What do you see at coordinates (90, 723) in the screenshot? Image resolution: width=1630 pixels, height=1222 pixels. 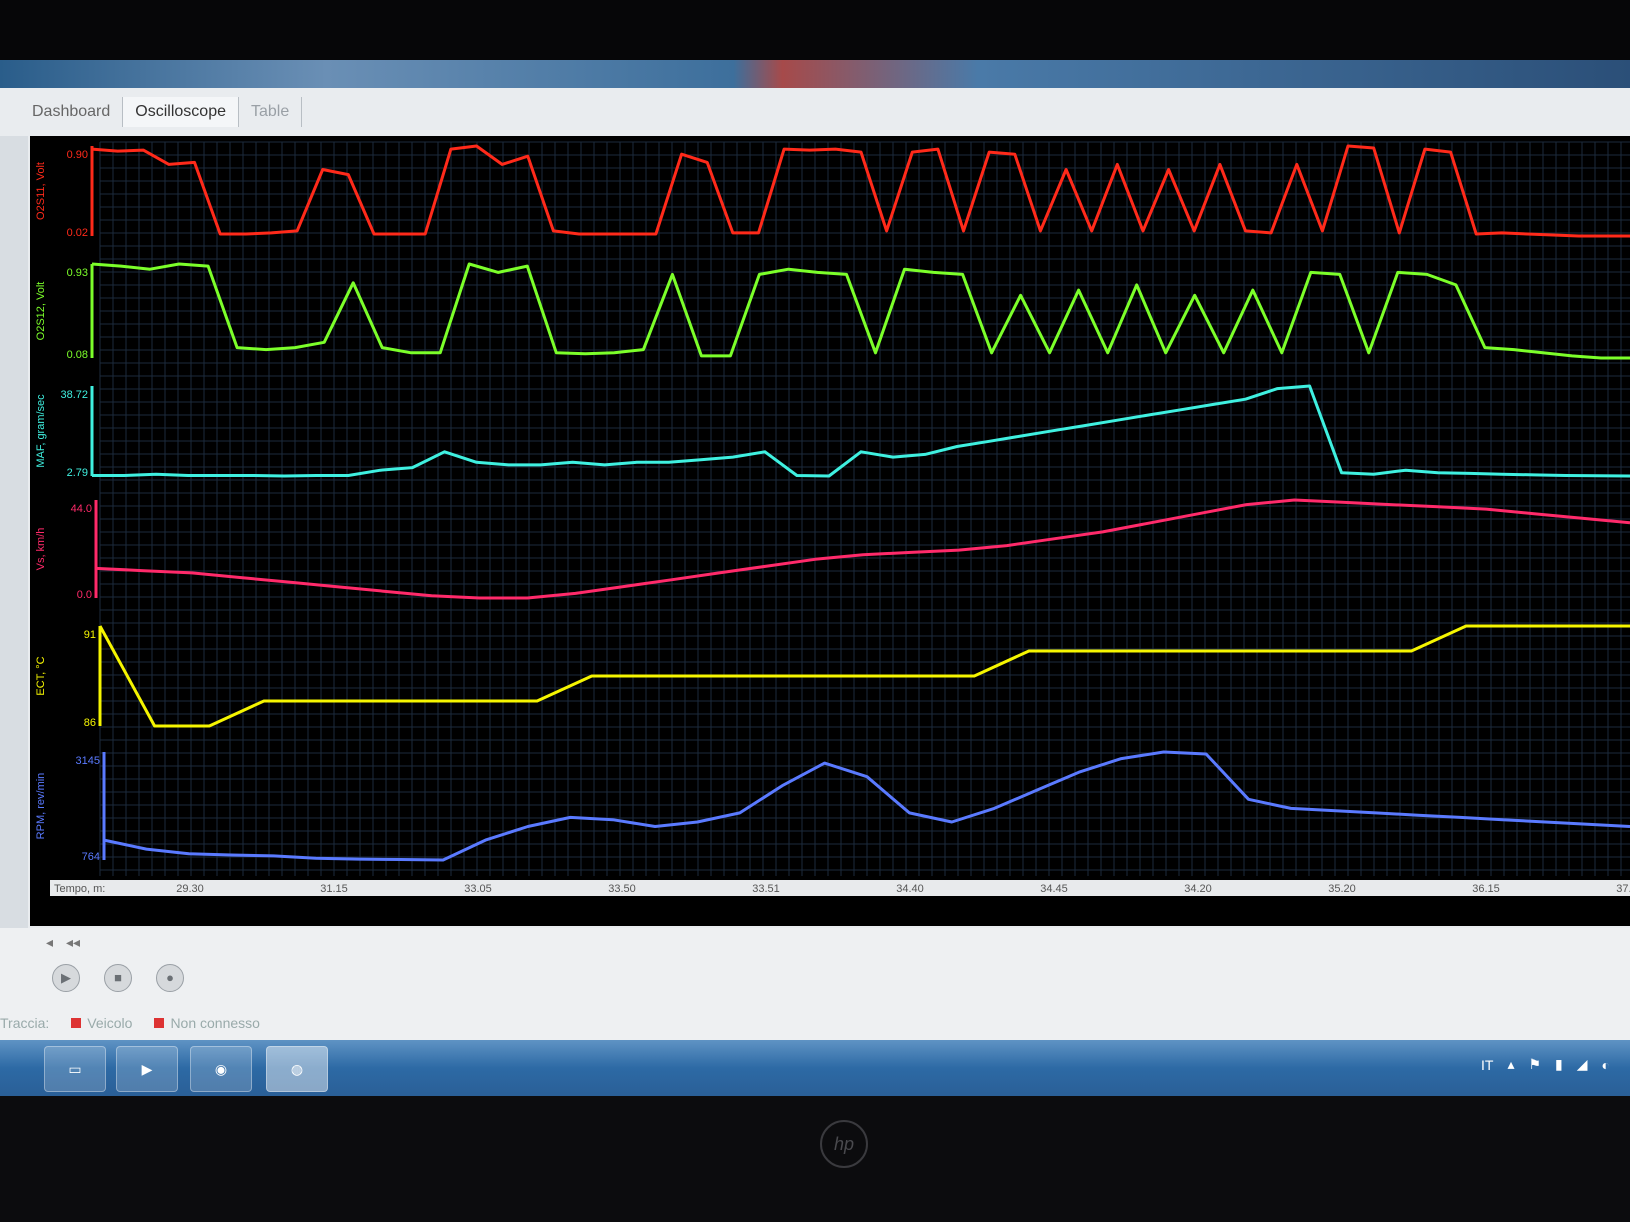 I see `series-min-label: 86` at bounding box center [90, 723].